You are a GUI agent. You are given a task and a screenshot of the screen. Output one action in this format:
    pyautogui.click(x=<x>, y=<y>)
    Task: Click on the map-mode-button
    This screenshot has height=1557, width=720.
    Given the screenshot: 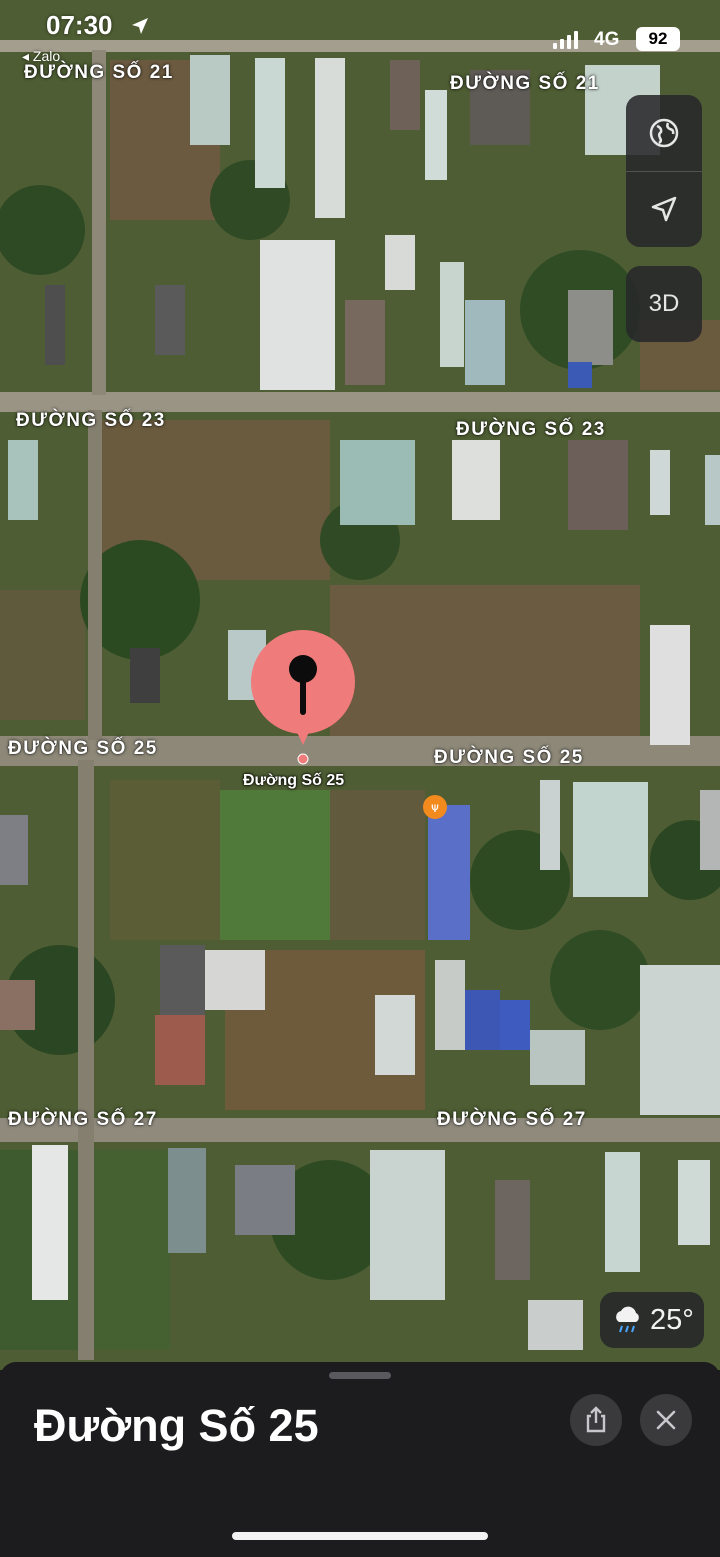 What is the action you would take?
    pyautogui.click(x=664, y=133)
    